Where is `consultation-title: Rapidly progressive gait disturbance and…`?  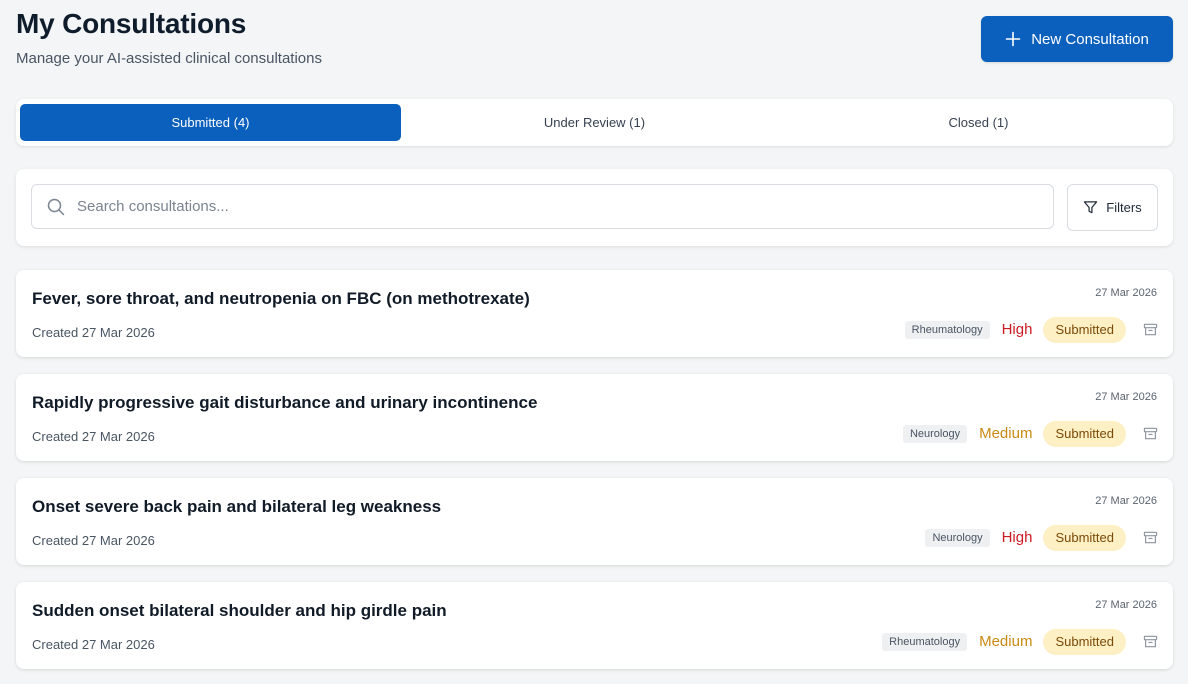
consultation-title: Rapidly progressive gait disturbance and… is located at coordinates (285, 402).